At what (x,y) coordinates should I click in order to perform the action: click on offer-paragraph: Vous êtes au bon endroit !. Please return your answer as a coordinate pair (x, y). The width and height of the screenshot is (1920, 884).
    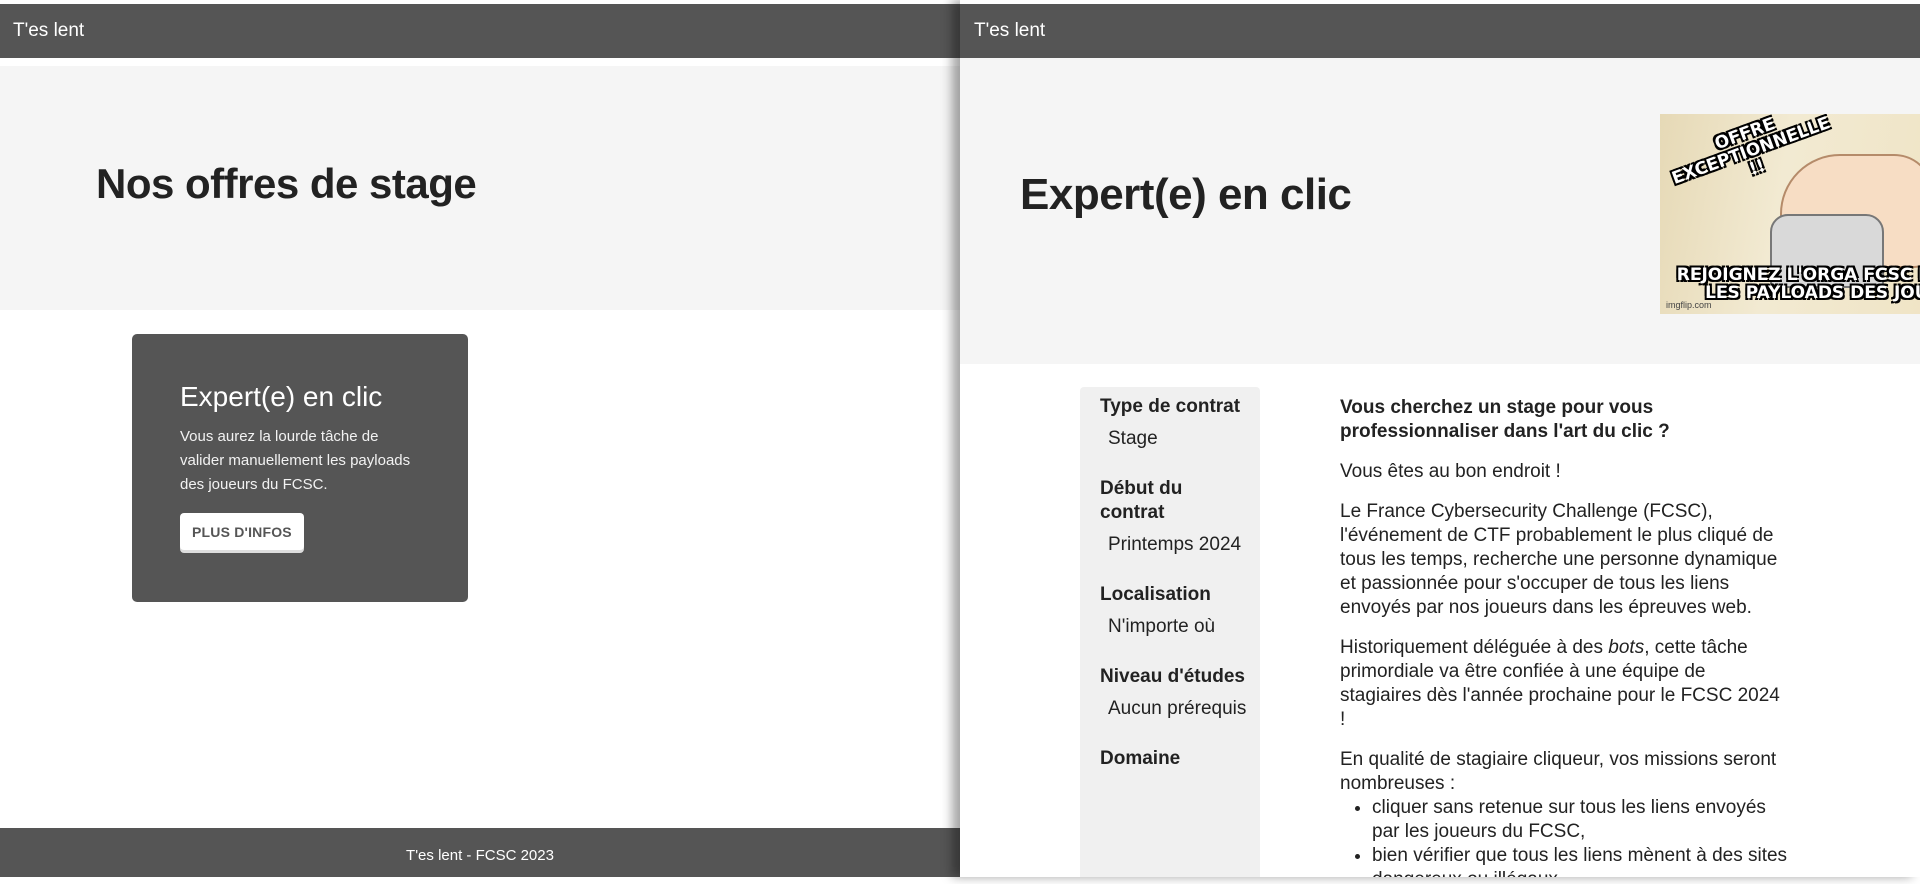
    Looking at the image, I should click on (1450, 471).